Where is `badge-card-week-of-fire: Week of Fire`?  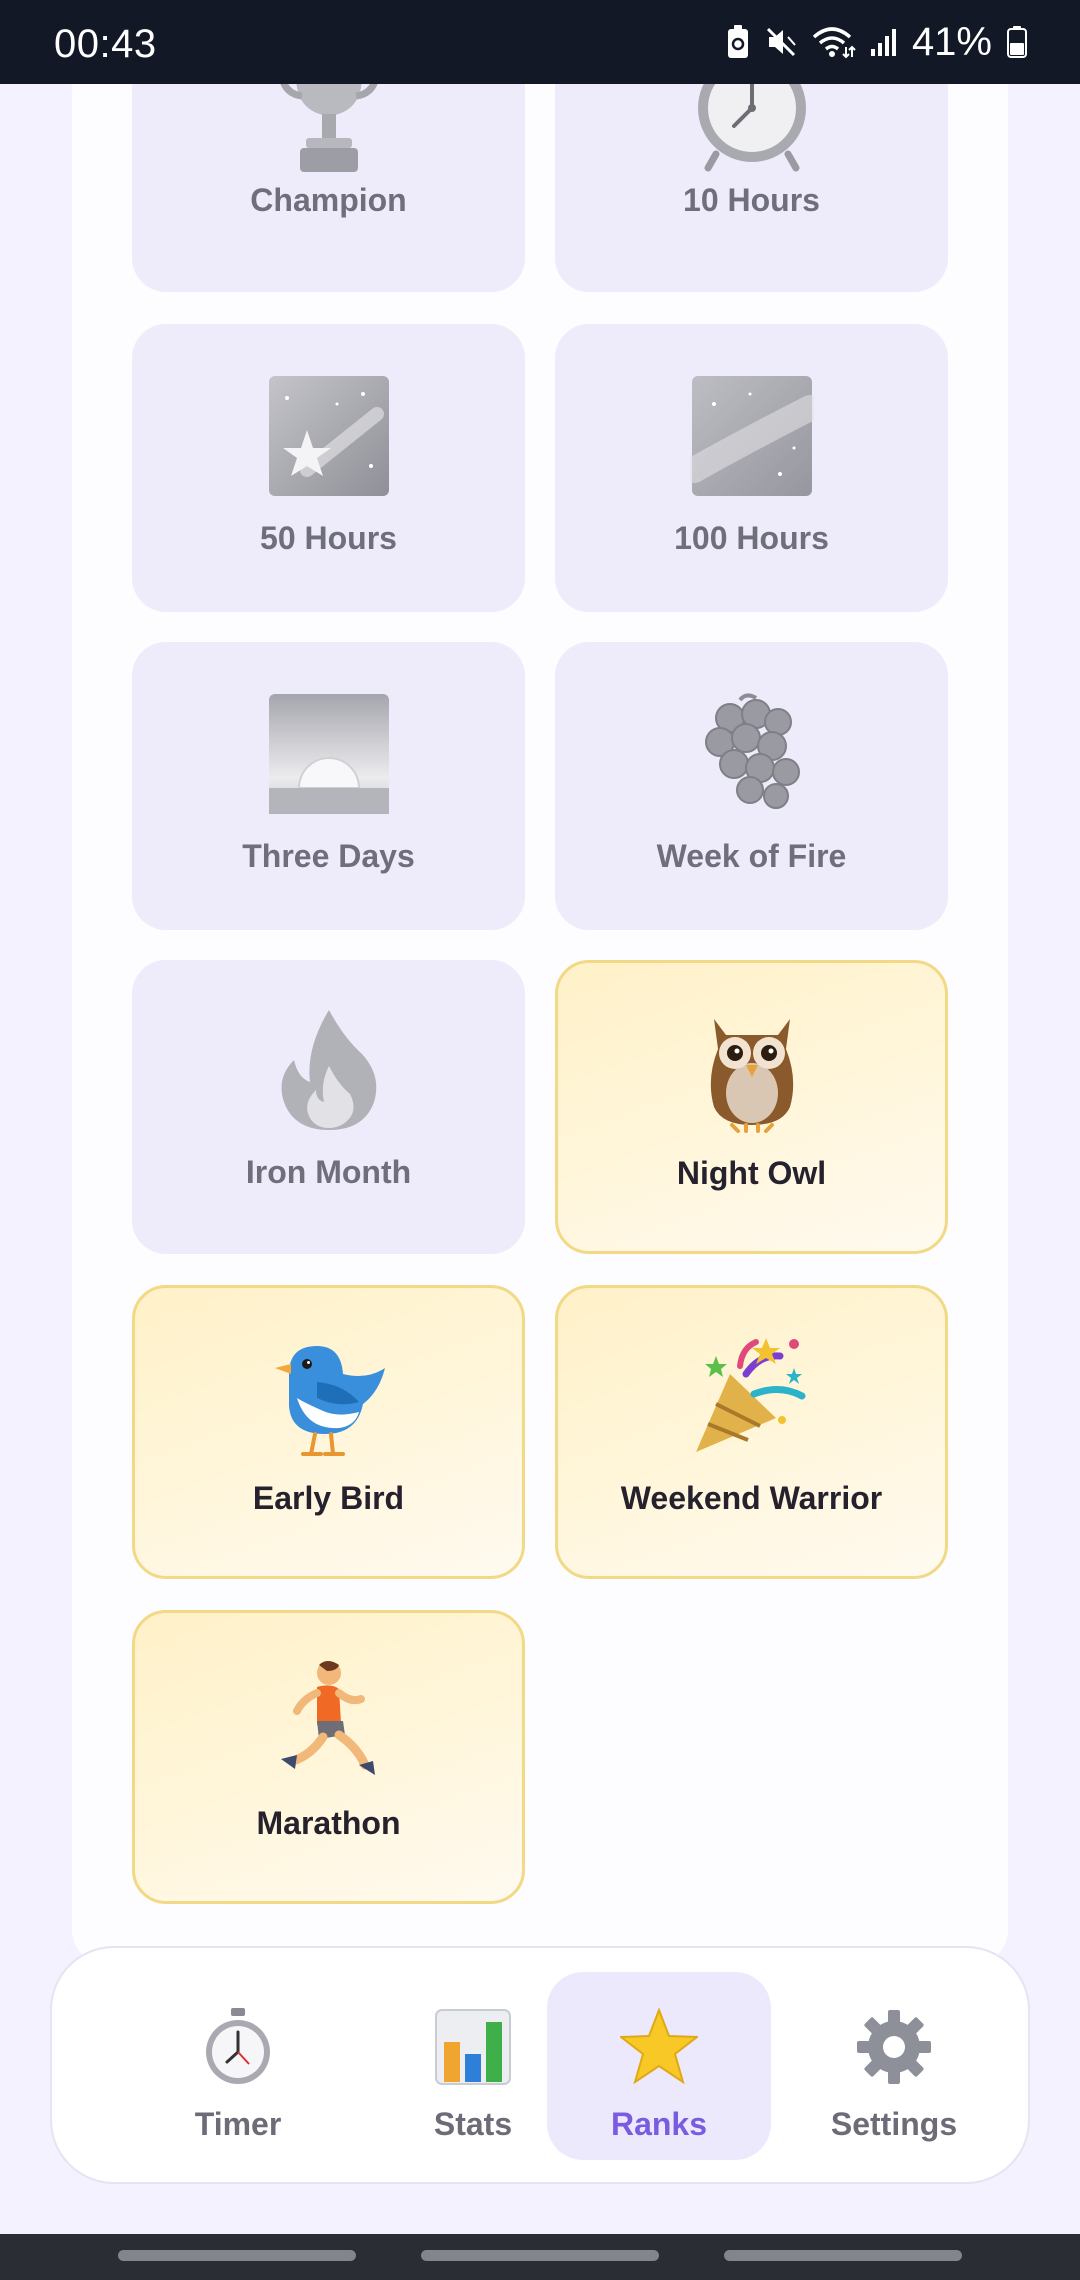 badge-card-week-of-fire: Week of Fire is located at coordinates (751, 786).